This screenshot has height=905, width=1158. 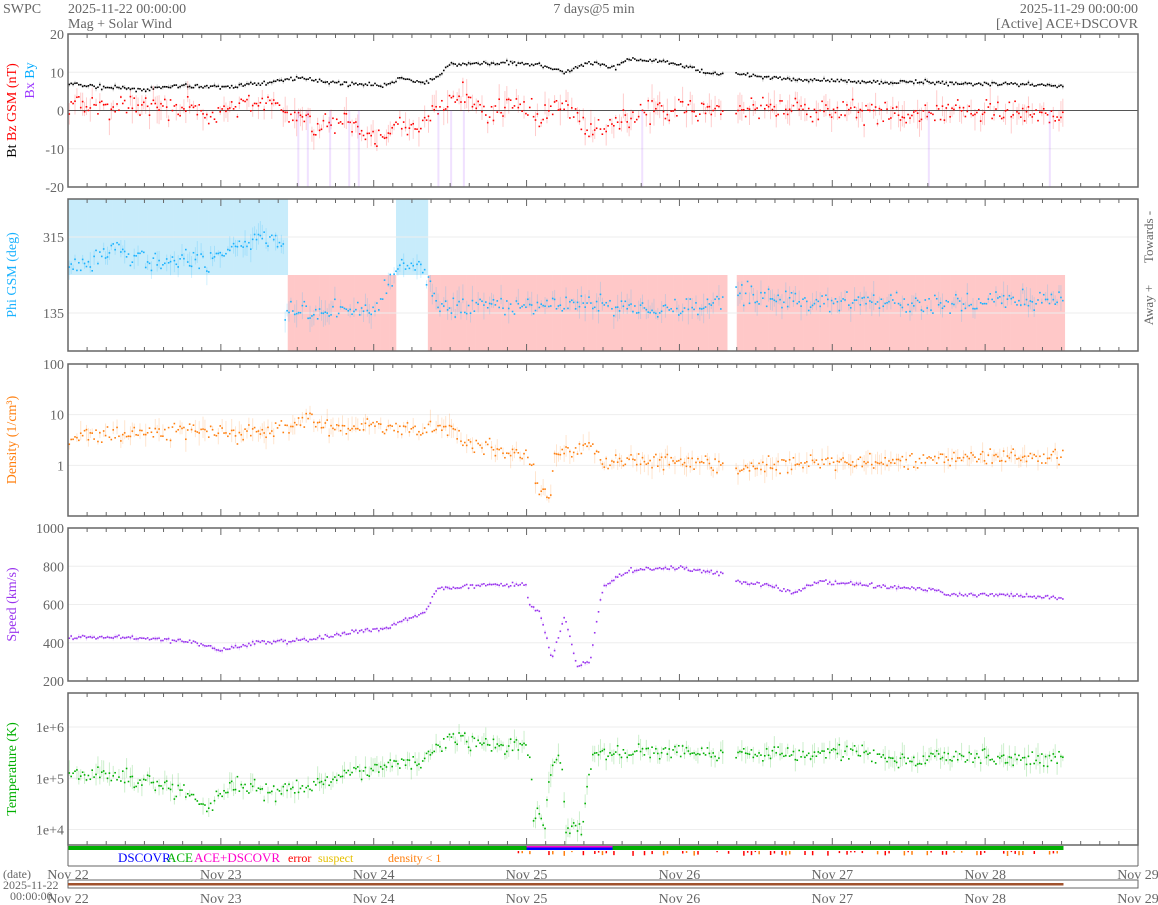 What do you see at coordinates (30, 90) in the screenshot?
I see `legend-bx: Bx` at bounding box center [30, 90].